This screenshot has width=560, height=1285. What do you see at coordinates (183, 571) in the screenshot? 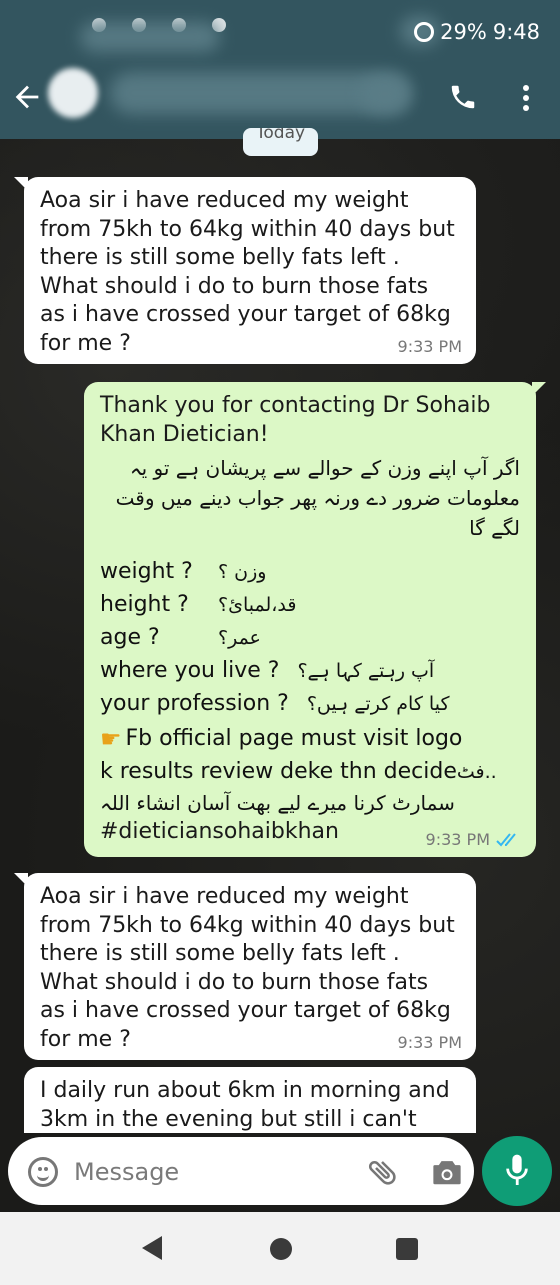
I see `question-row: weight ? وزن ؟` at bounding box center [183, 571].